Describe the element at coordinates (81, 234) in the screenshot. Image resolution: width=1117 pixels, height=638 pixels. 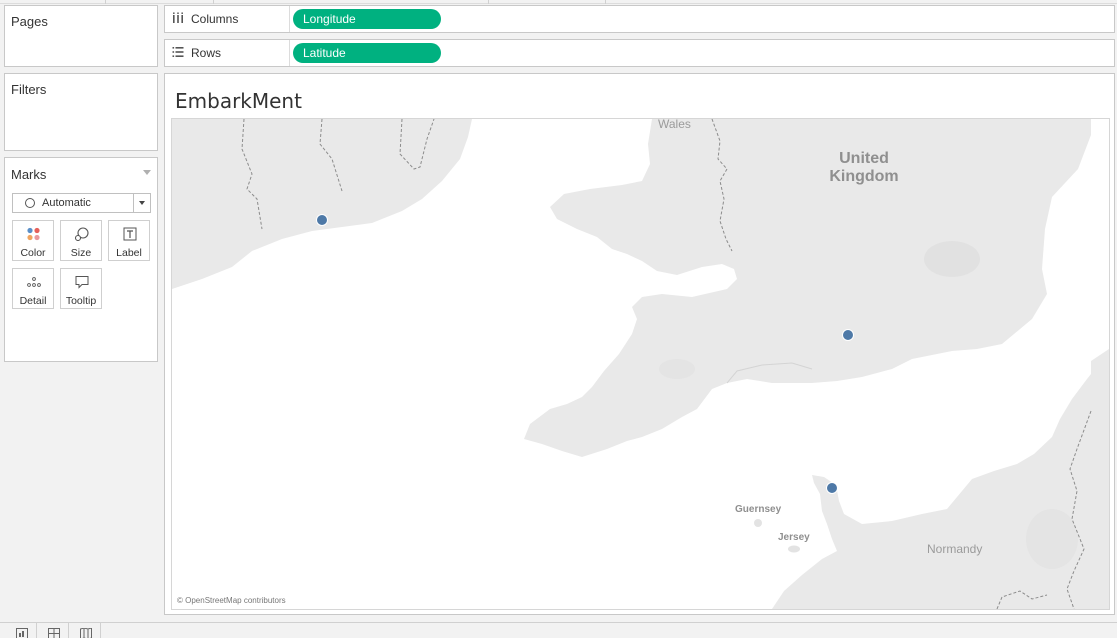
I see `size-icon` at that location.